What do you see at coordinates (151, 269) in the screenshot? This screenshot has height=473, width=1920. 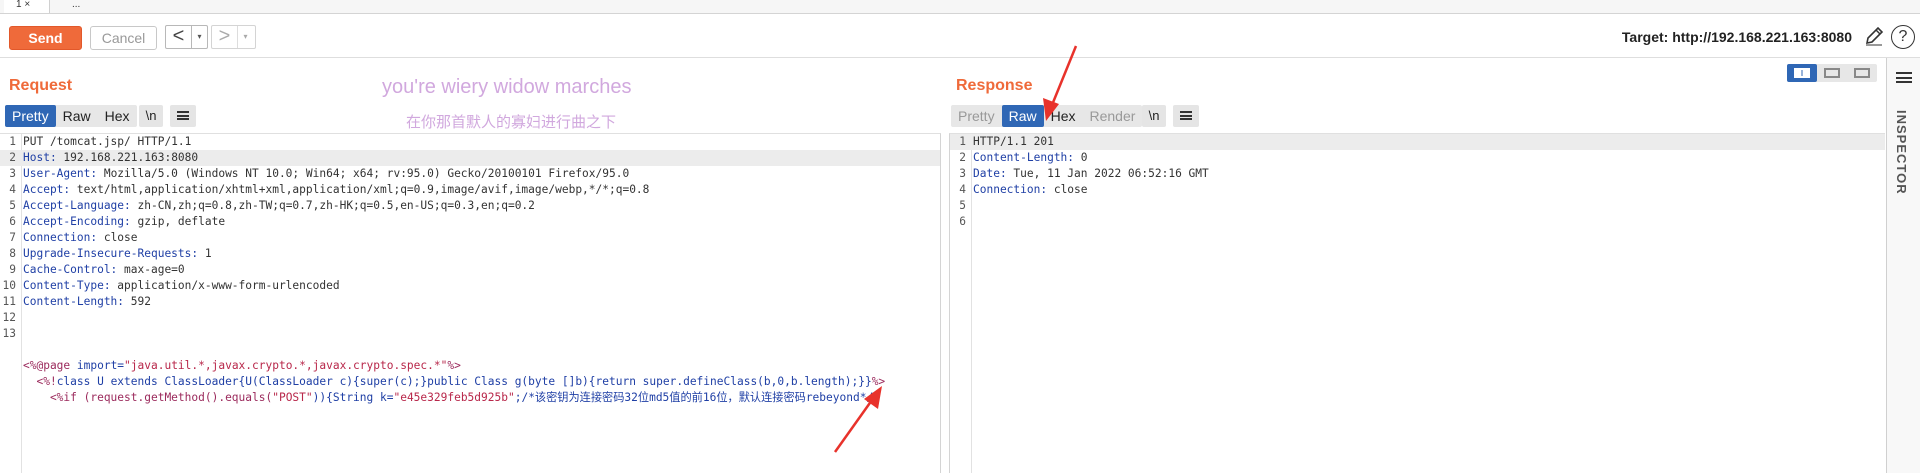 I see `header-value: max-age=0` at bounding box center [151, 269].